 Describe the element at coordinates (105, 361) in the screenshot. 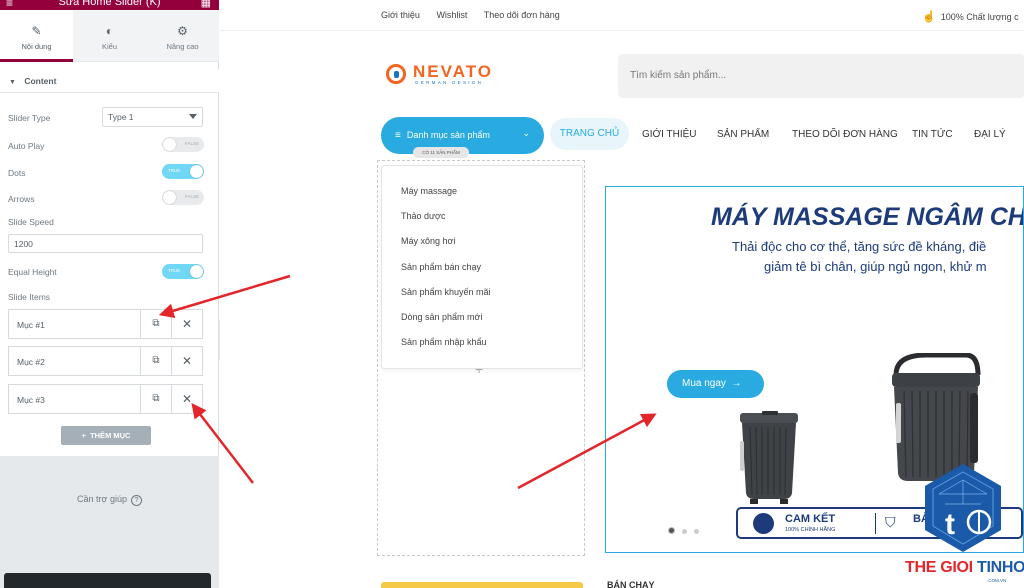

I see `repeater-item: Mục #2 ⧉ ✕` at that location.